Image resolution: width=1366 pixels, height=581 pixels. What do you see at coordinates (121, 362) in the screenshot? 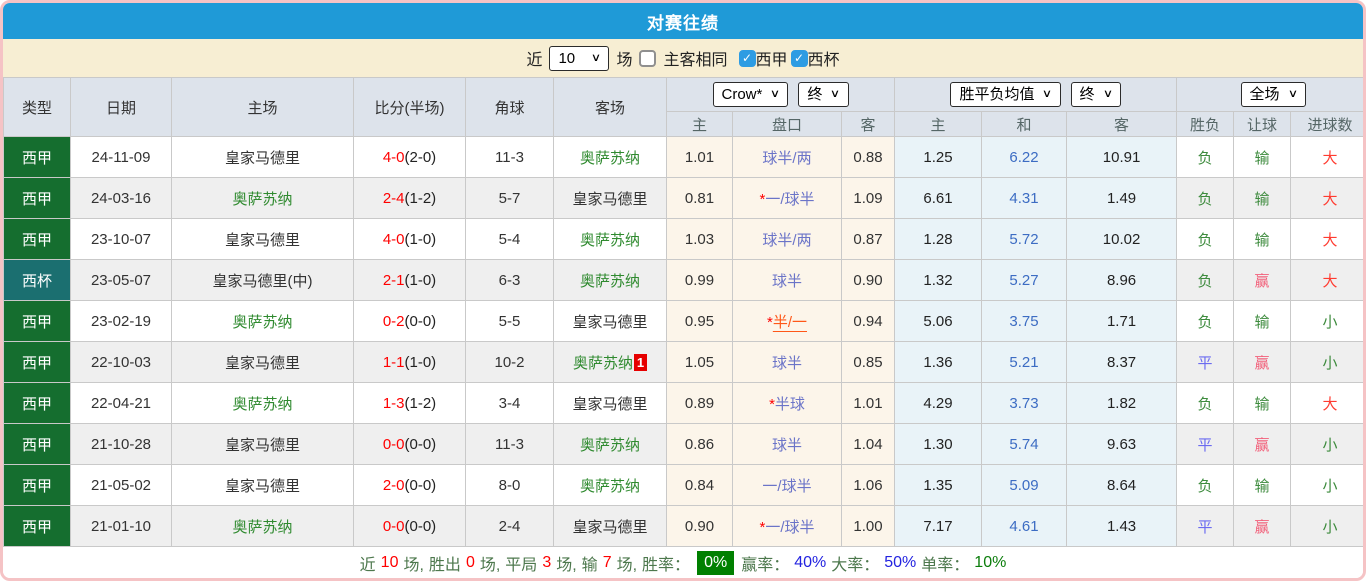
I see `match-date: 22-10-03` at bounding box center [121, 362].